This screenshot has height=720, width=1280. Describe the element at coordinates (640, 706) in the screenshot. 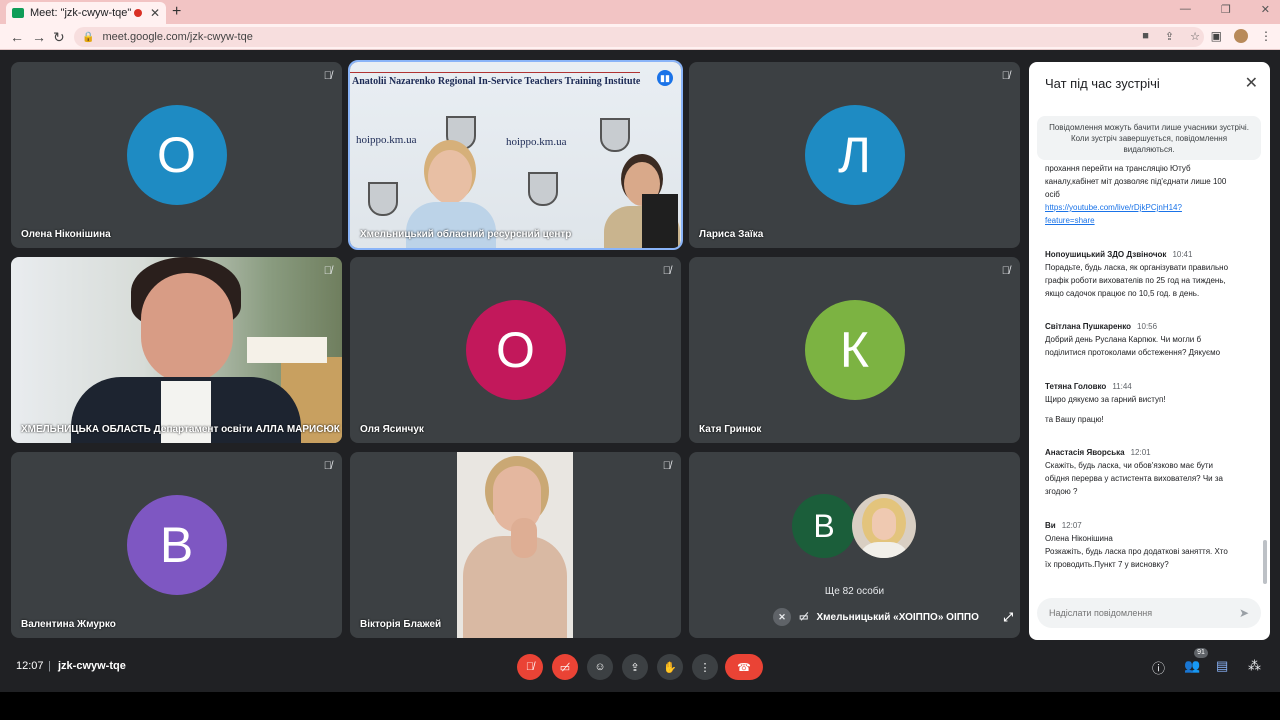

I see `video-letterbox` at that location.